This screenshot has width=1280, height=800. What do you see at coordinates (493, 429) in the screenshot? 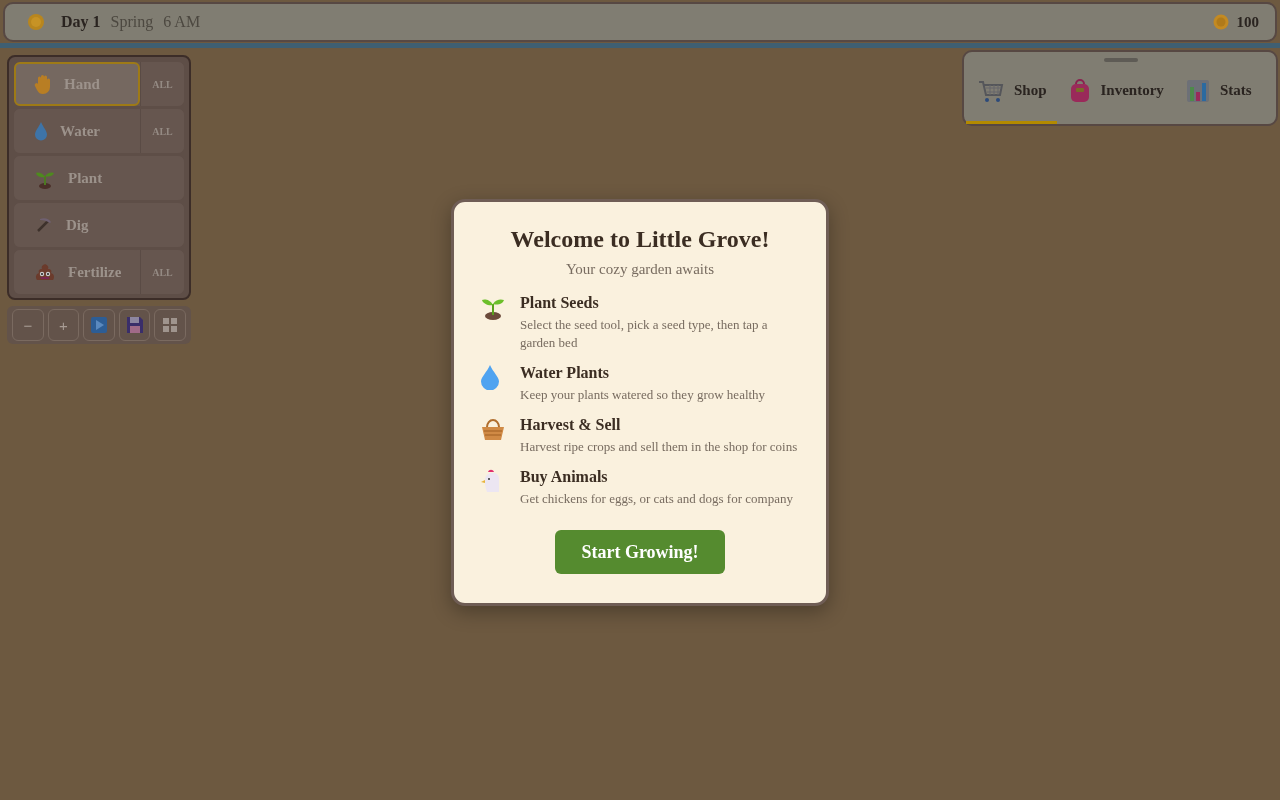
I see `basket-icon` at bounding box center [493, 429].